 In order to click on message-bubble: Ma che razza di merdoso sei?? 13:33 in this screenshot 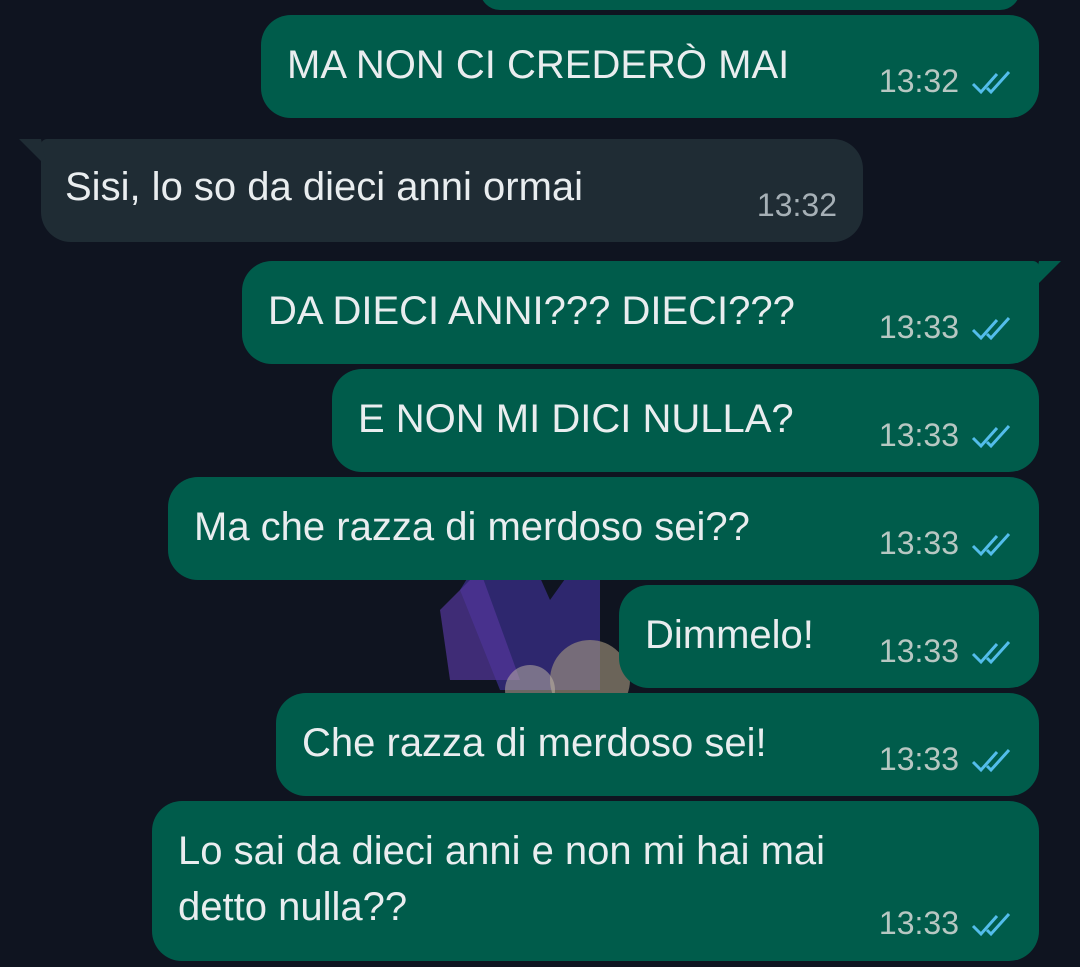, I will do `click(603, 528)`.